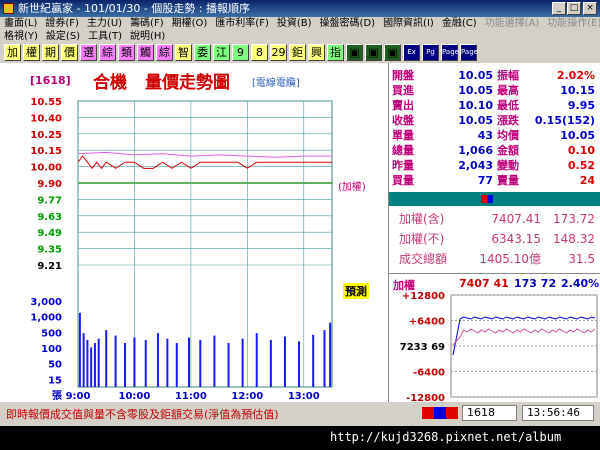 The image size is (600, 450). Describe the element at coordinates (494, 259) in the screenshot. I see `index-row: 成交總額 1405.10億 31.5` at that location.